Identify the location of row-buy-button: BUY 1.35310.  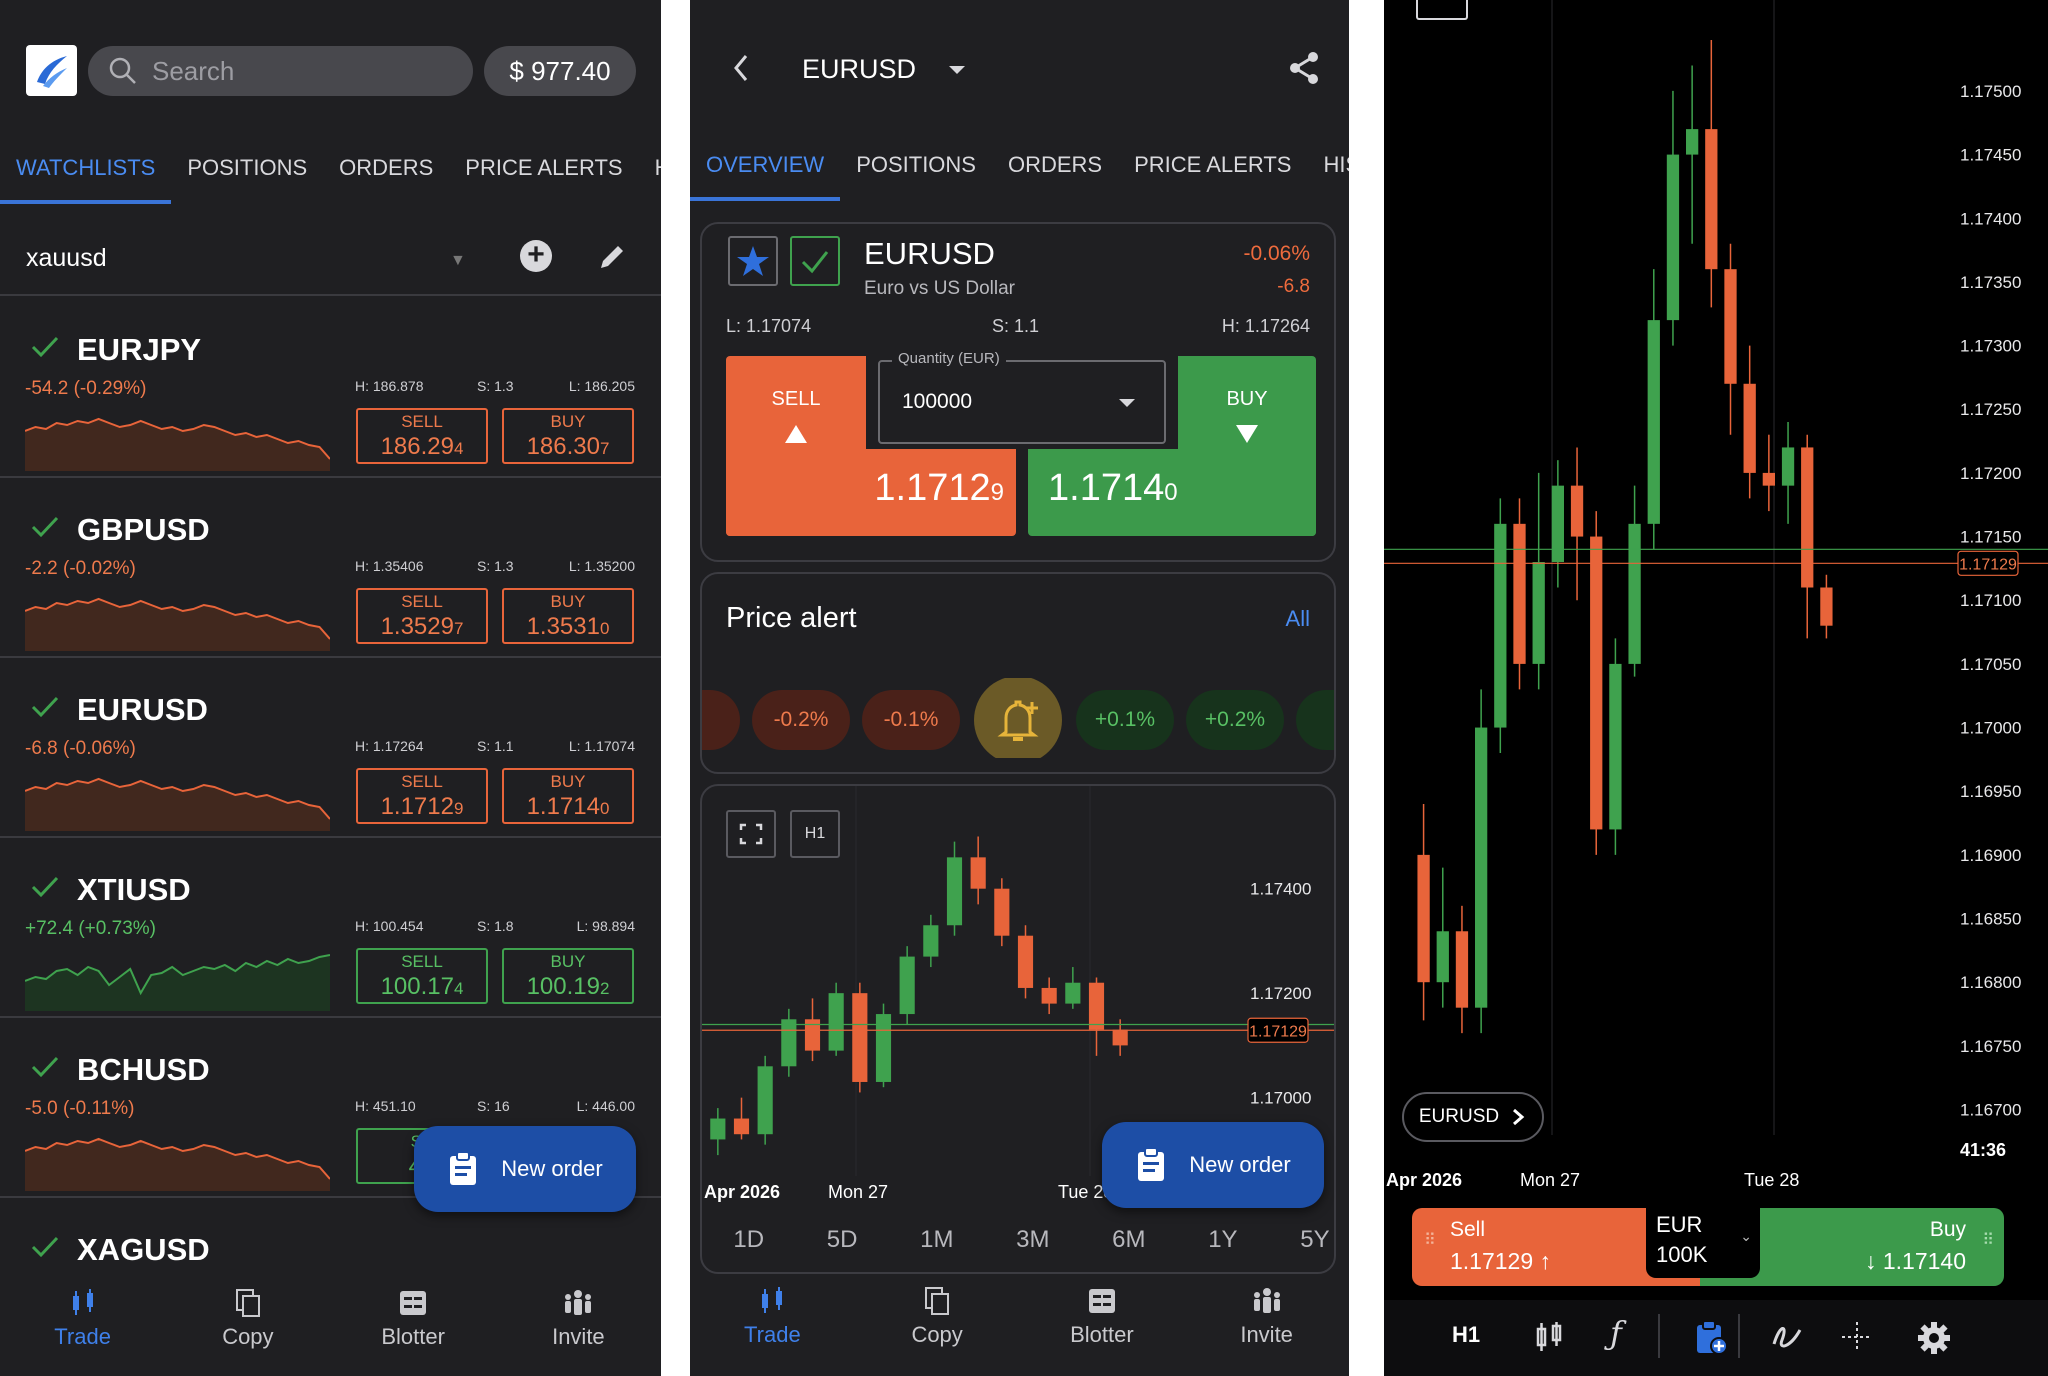
(568, 616).